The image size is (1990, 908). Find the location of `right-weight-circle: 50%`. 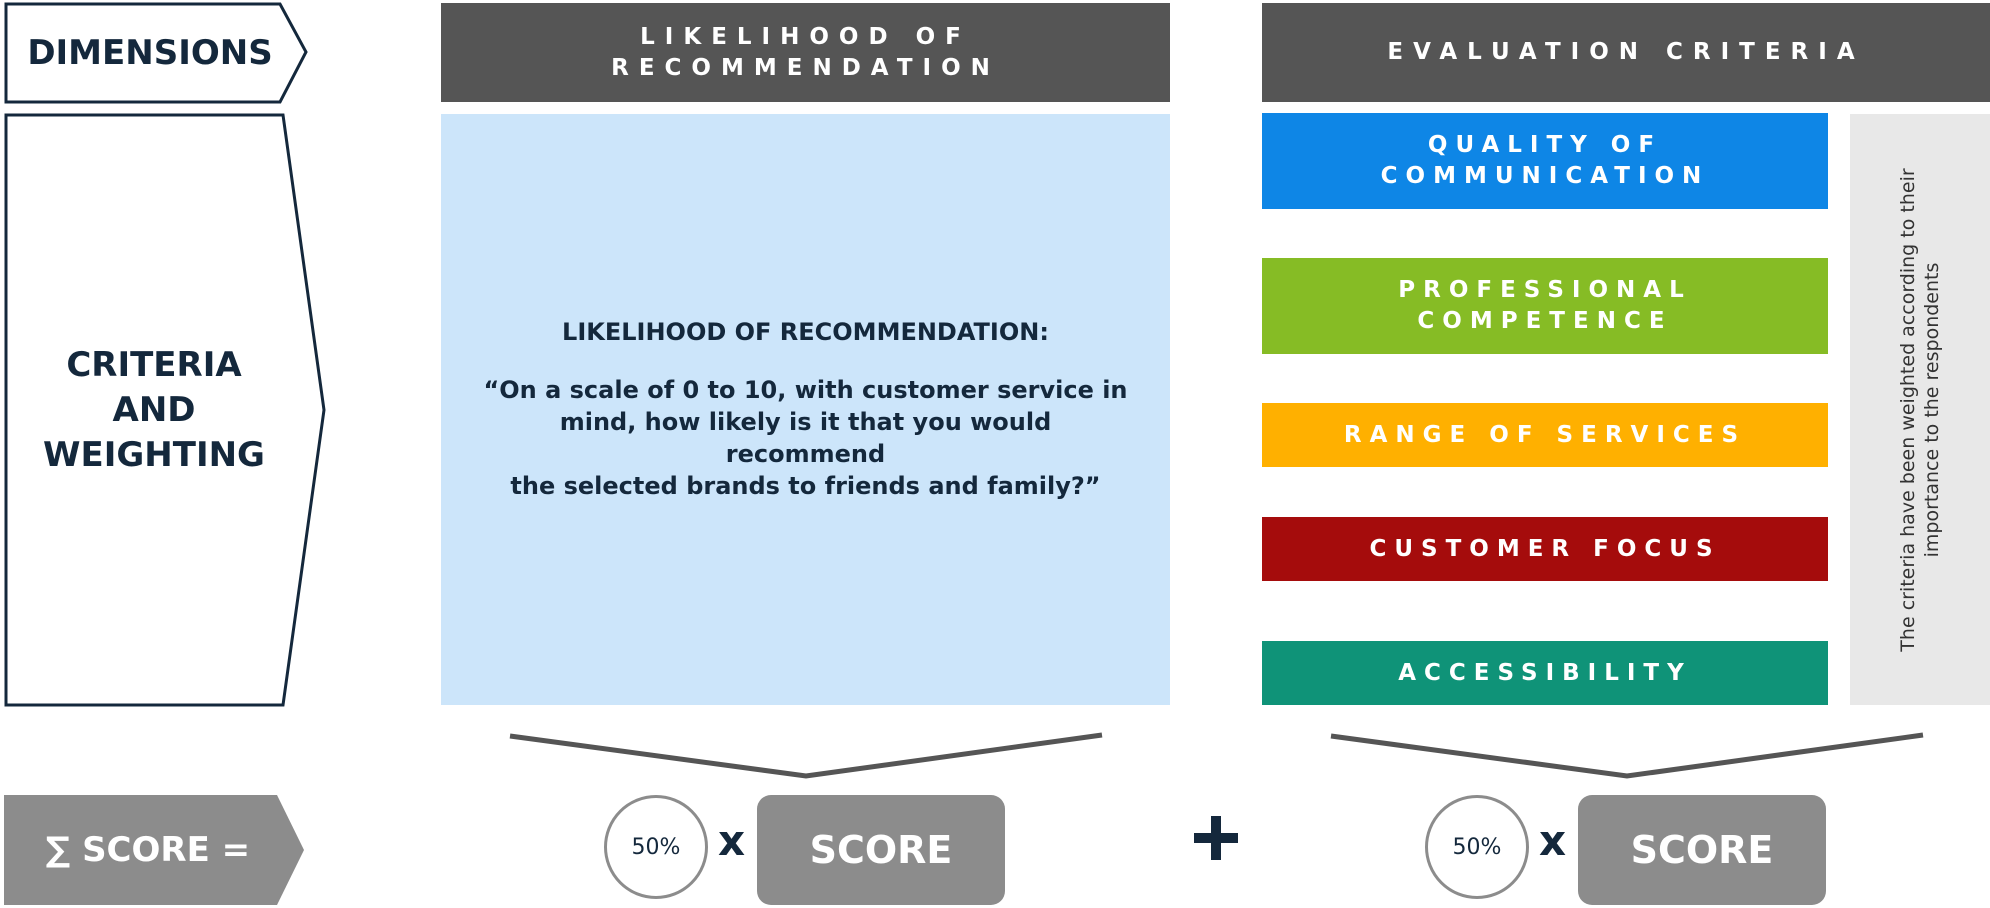

right-weight-circle: 50% is located at coordinates (1477, 847).